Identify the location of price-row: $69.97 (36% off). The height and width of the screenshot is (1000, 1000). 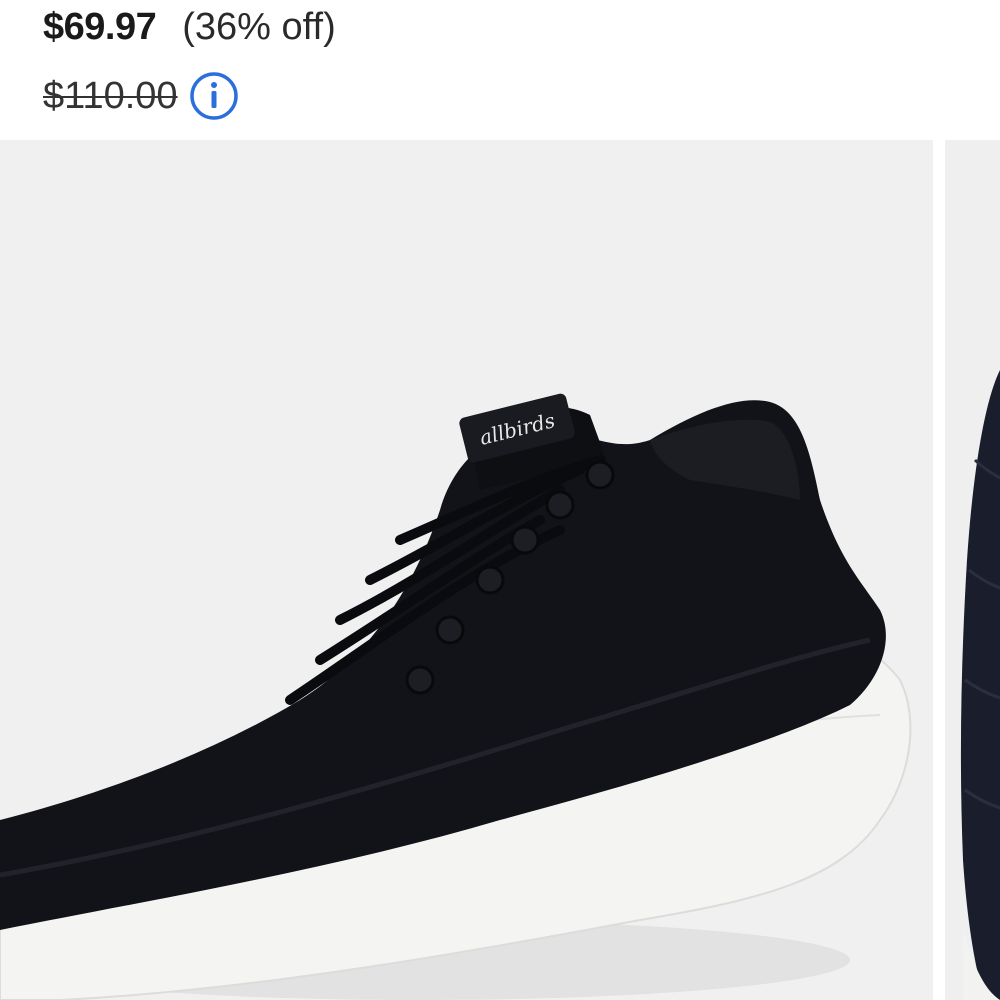
(189, 27).